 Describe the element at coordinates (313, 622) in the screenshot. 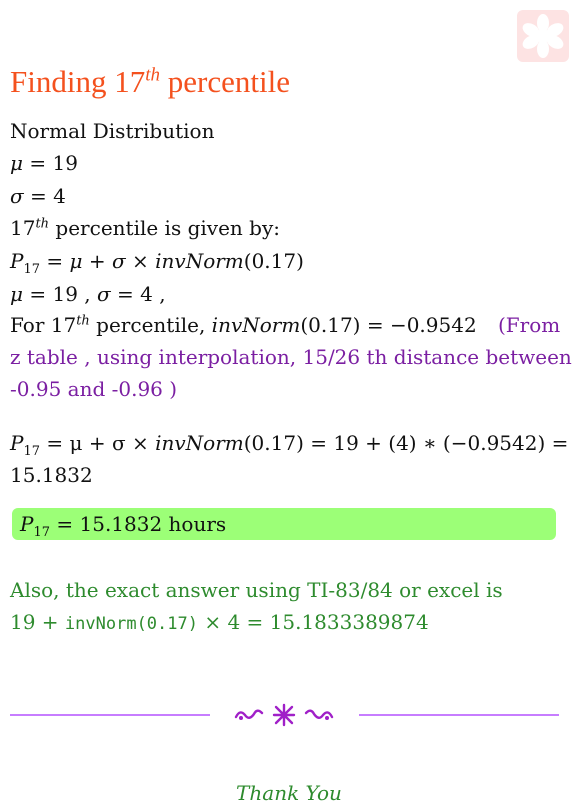

I see `exact-suffix: × 4 = 15.1833389874` at that location.